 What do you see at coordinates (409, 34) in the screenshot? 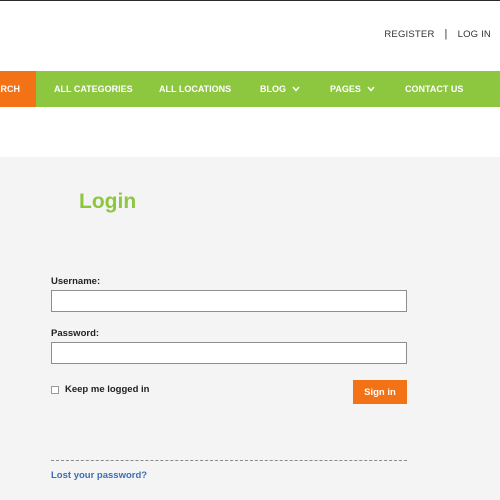
I see `register-link: REGISTER` at bounding box center [409, 34].